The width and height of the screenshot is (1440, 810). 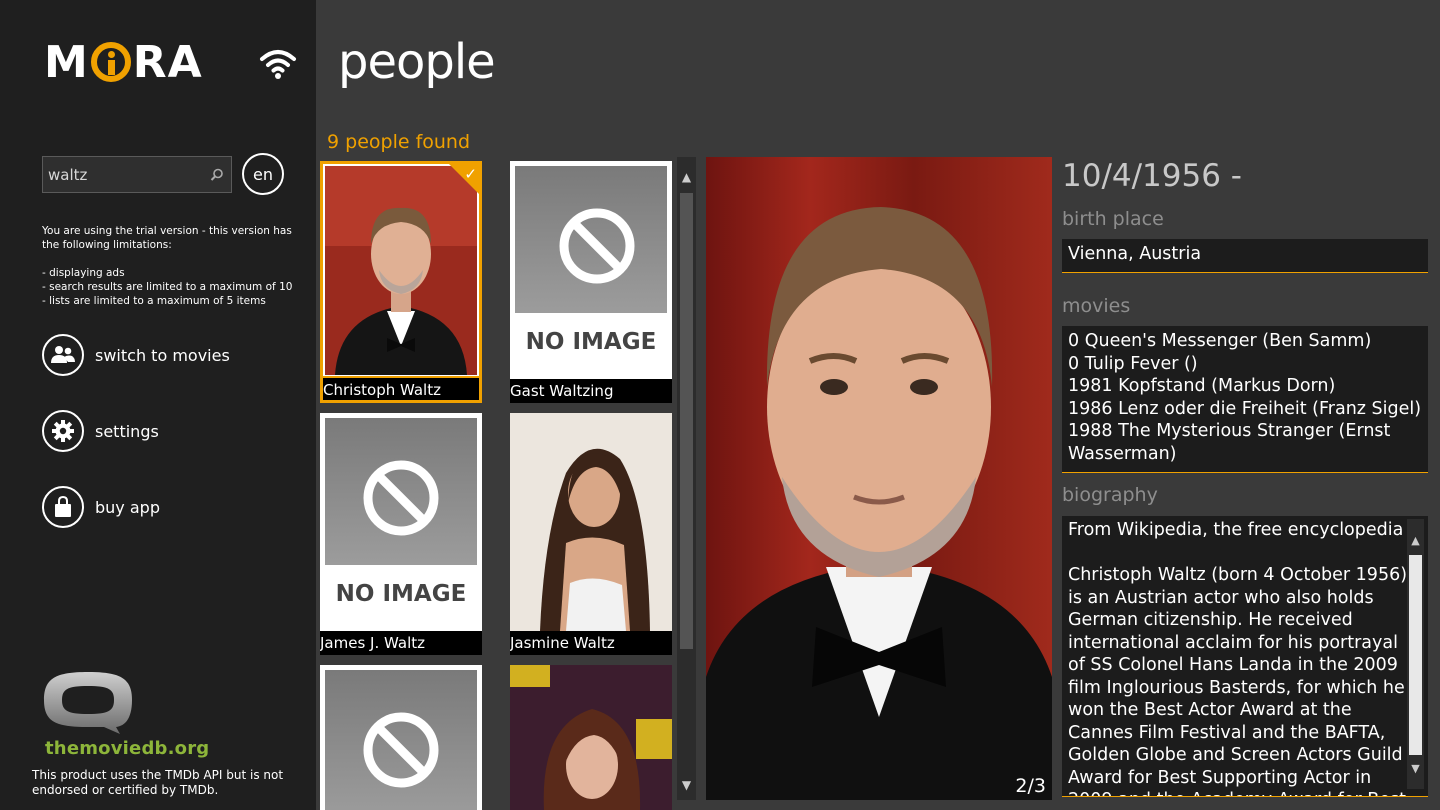 What do you see at coordinates (88, 703) in the screenshot?
I see `tmdb-logo-icon` at bounding box center [88, 703].